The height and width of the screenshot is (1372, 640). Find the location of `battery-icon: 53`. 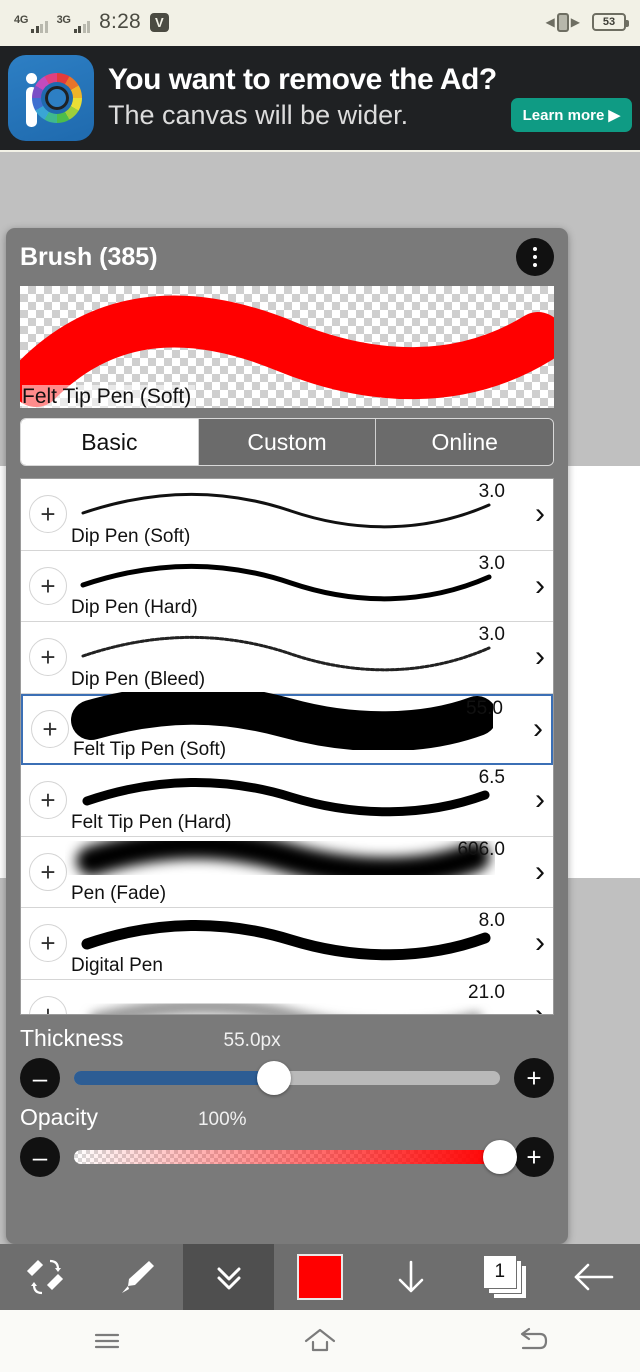

battery-icon: 53 is located at coordinates (610, 22).